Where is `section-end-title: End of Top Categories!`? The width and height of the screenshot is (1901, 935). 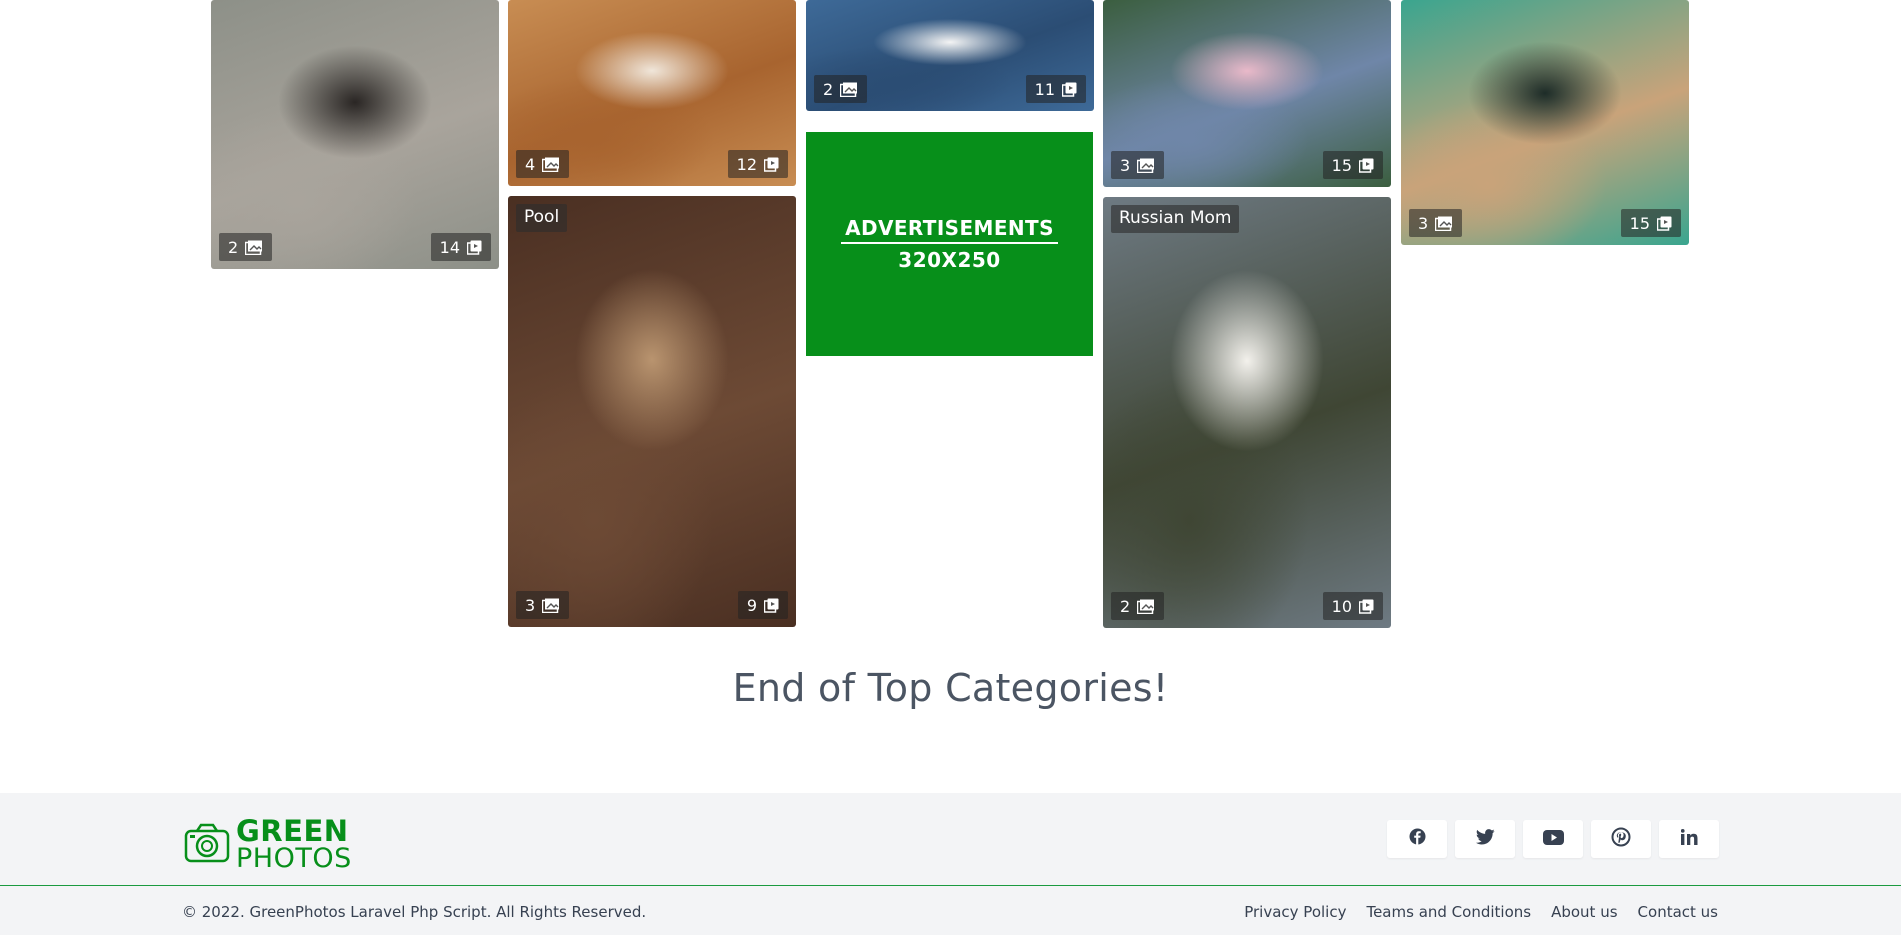 section-end-title: End of Top Categories! is located at coordinates (950, 688).